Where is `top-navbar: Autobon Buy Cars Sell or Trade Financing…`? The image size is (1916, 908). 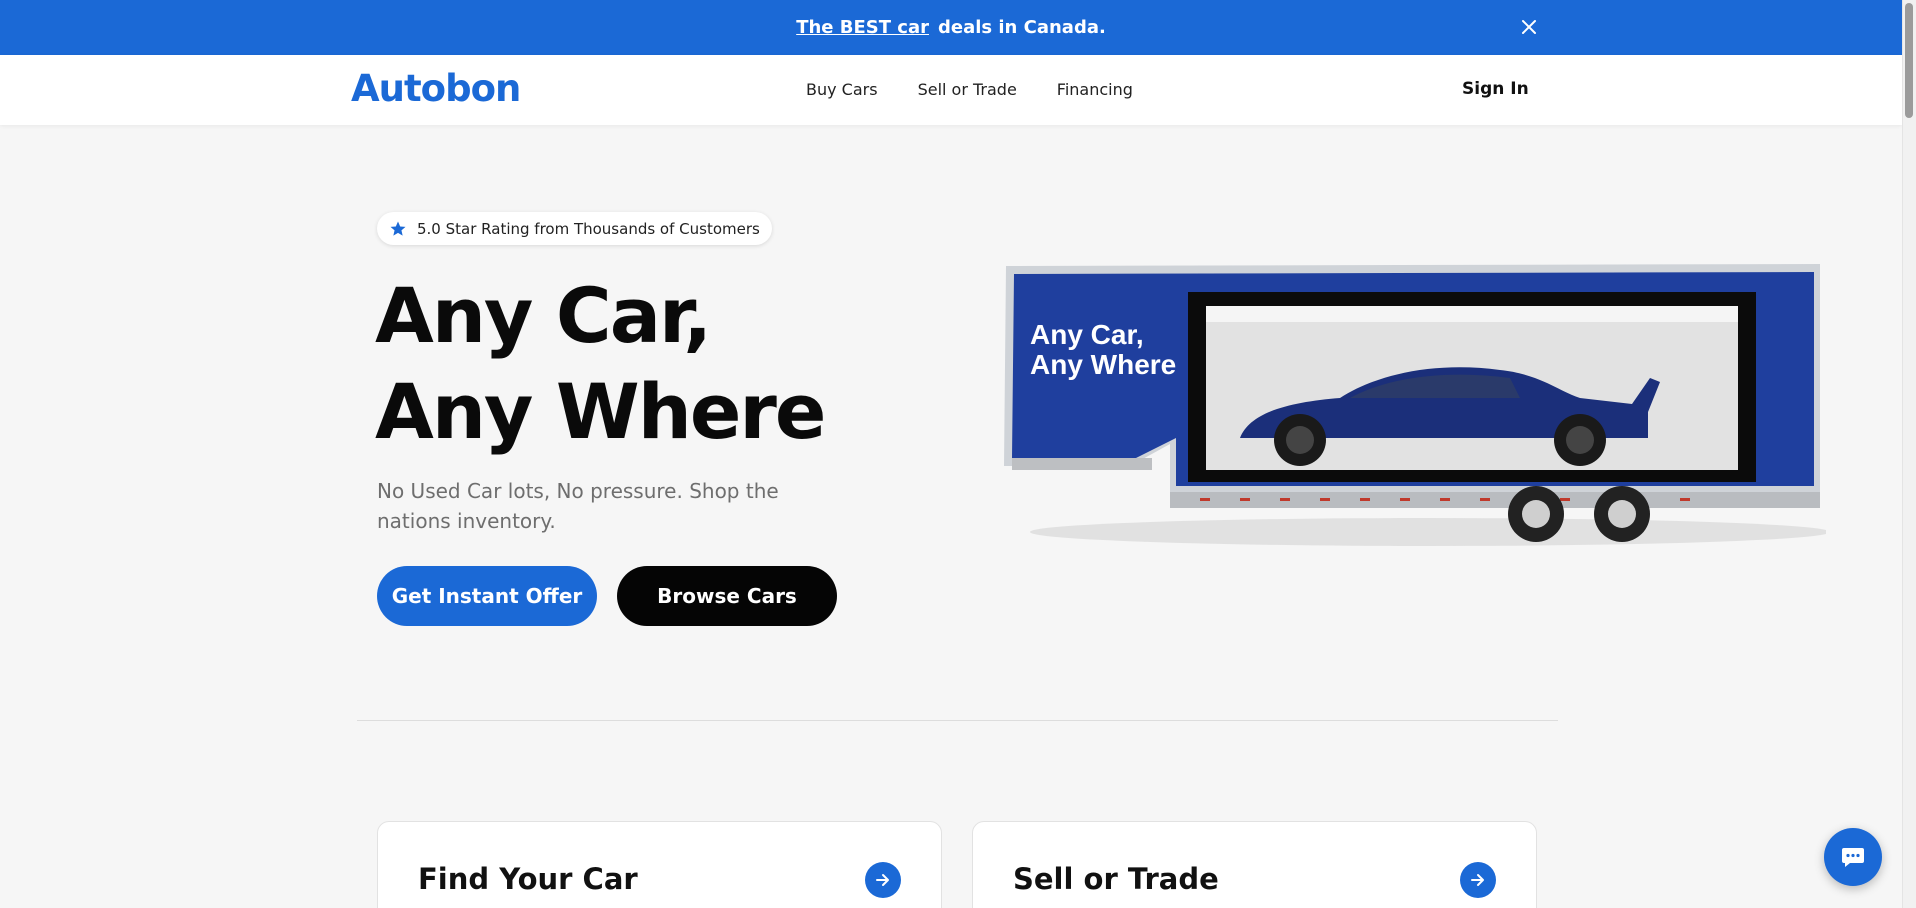
top-navbar: Autobon Buy Cars Sell or Trade Financing… is located at coordinates (951, 90).